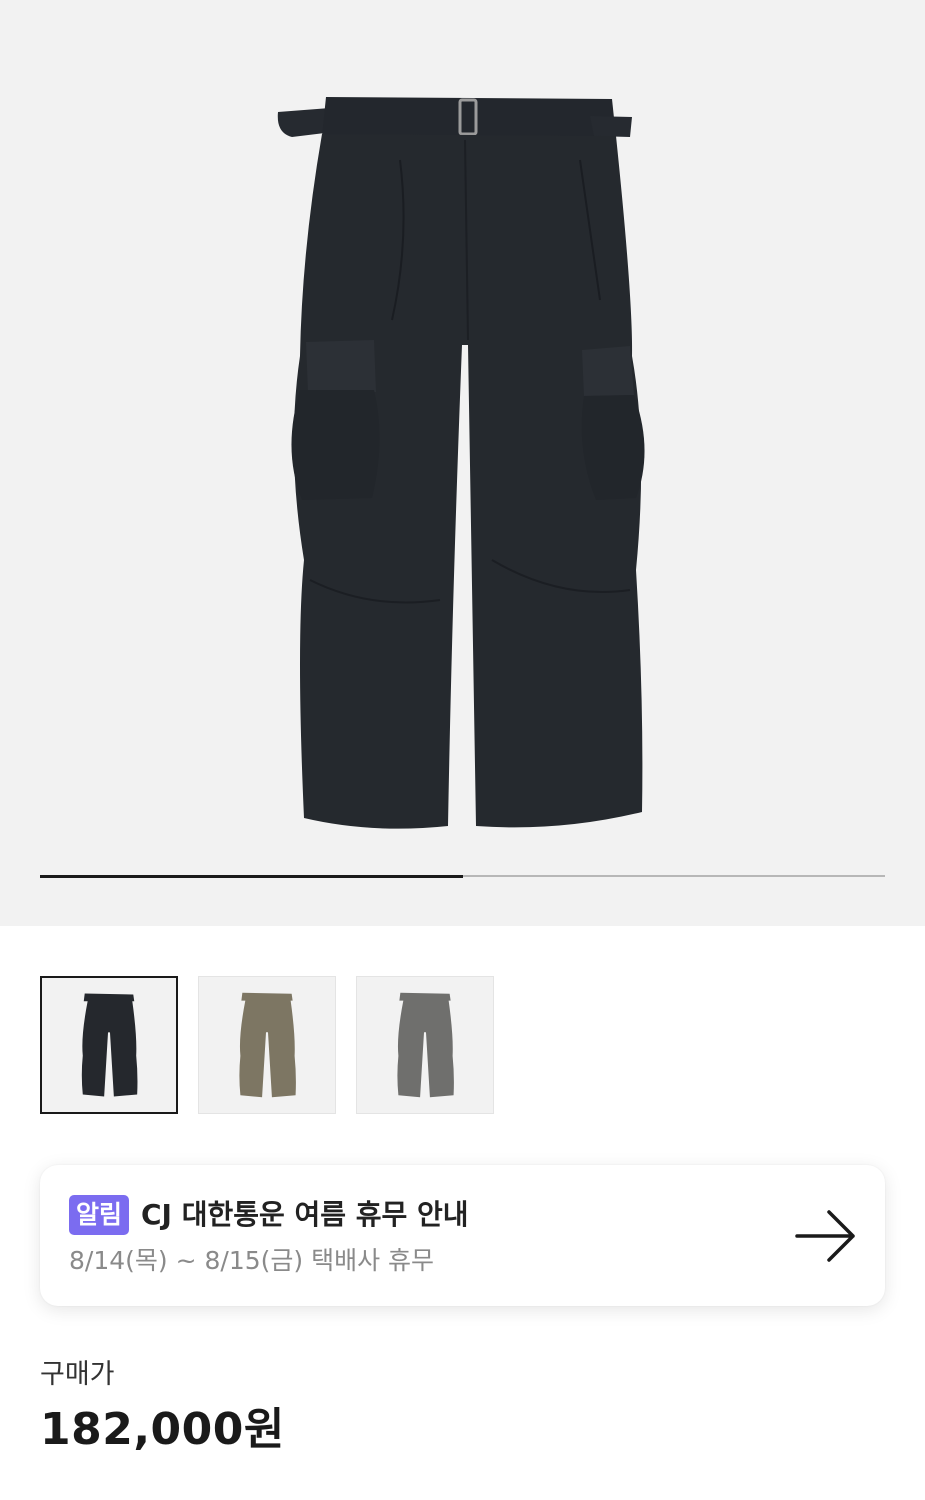  I want to click on price-value: 182,000원, so click(162, 1429).